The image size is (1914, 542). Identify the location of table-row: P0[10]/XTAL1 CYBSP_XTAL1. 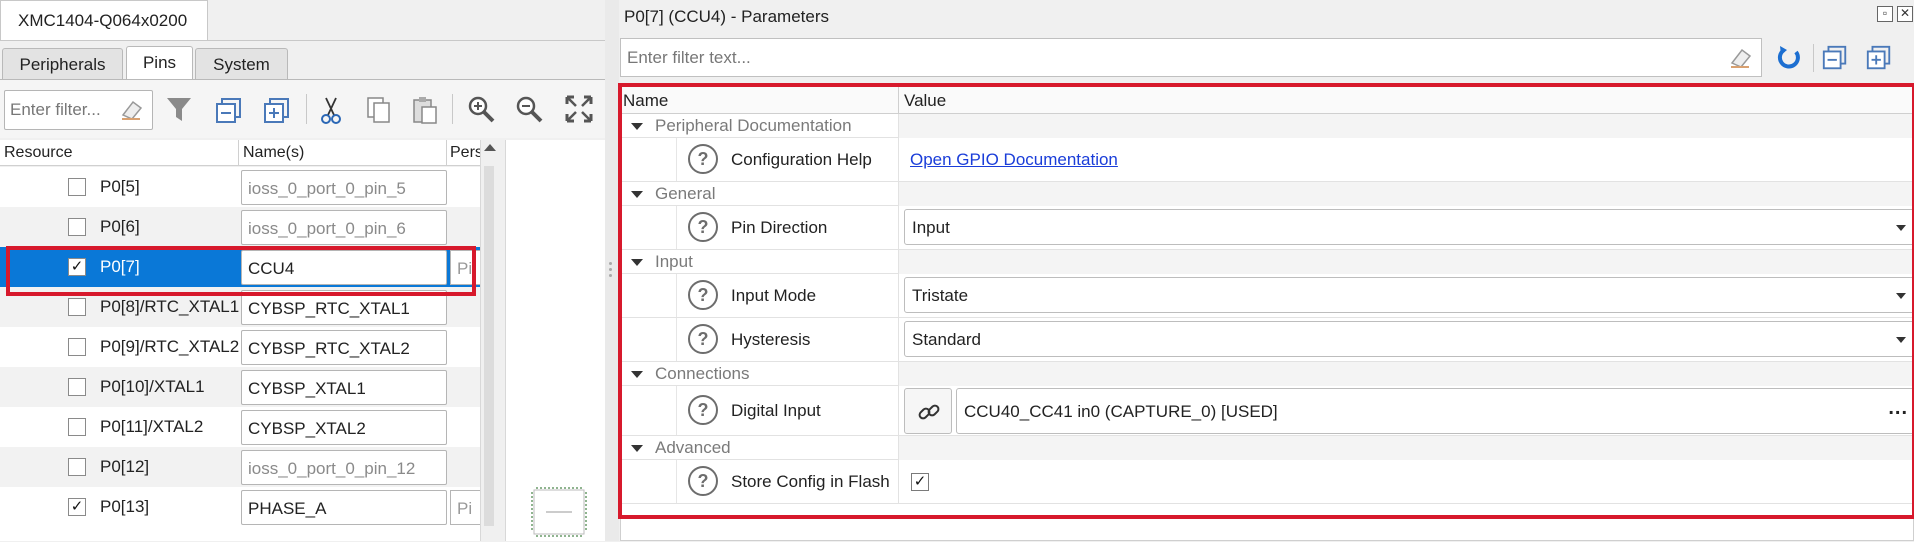
(240, 387).